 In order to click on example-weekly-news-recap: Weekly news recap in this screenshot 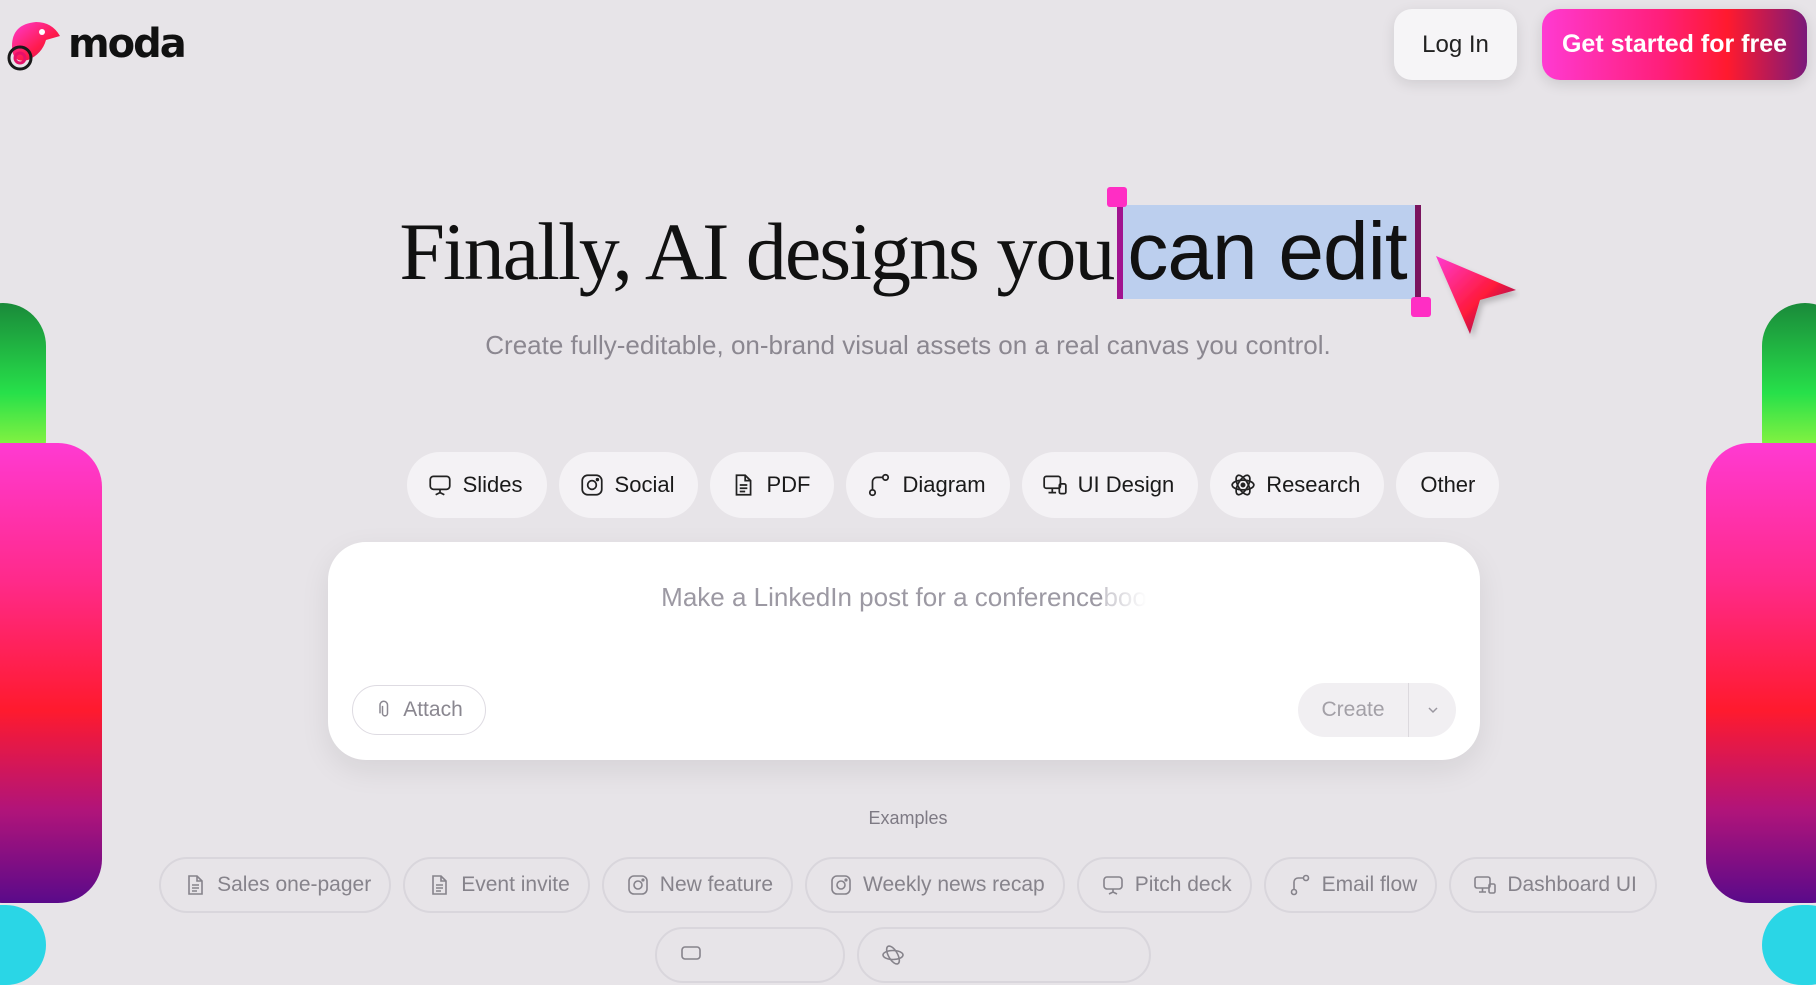, I will do `click(935, 885)`.